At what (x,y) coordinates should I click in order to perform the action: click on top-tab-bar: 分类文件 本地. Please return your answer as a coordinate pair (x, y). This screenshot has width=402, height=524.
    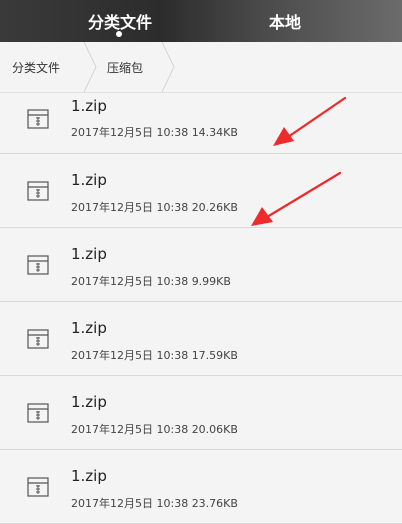
    Looking at the image, I should click on (201, 21).